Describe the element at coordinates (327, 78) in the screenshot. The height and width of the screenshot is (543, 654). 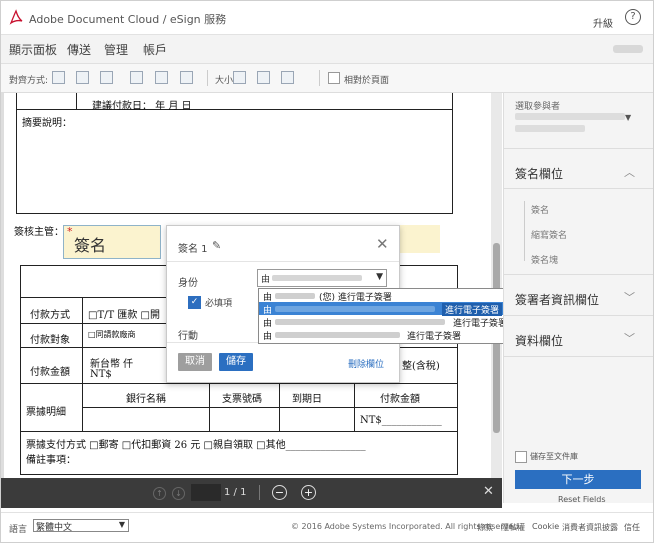
I see `field-toolbar: 對齊方式: 大小 相對於頁面` at that location.